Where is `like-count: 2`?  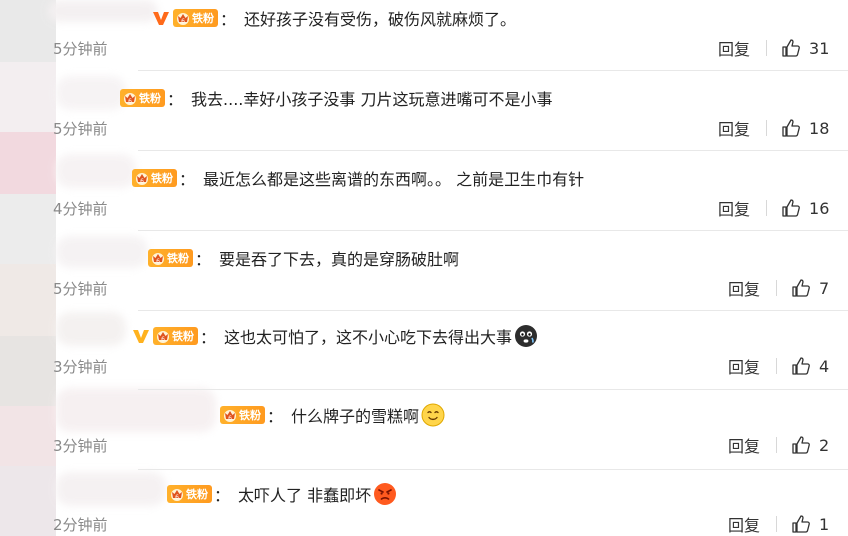
like-count: 2 is located at coordinates (824, 445).